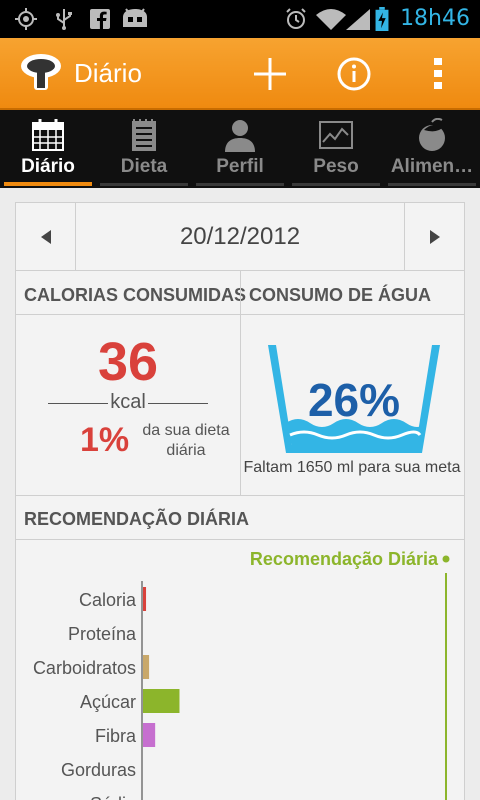 The image size is (480, 800). I want to click on left-arrow-icon, so click(46, 237).